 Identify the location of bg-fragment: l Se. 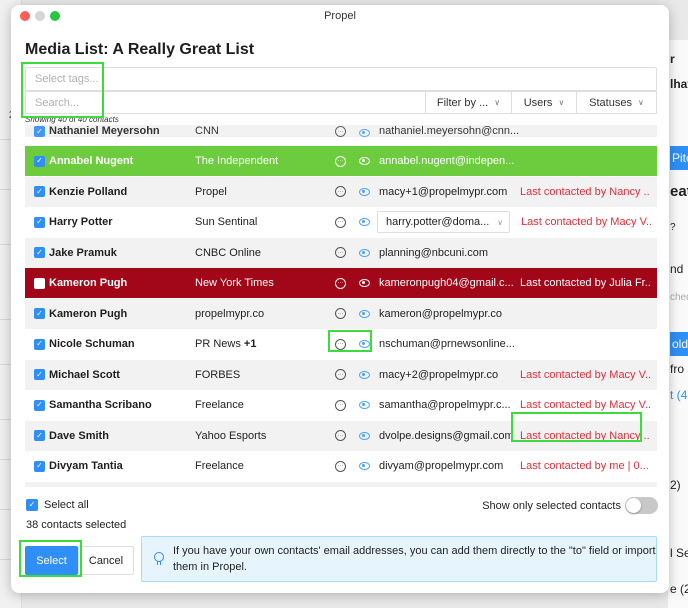
(679, 553).